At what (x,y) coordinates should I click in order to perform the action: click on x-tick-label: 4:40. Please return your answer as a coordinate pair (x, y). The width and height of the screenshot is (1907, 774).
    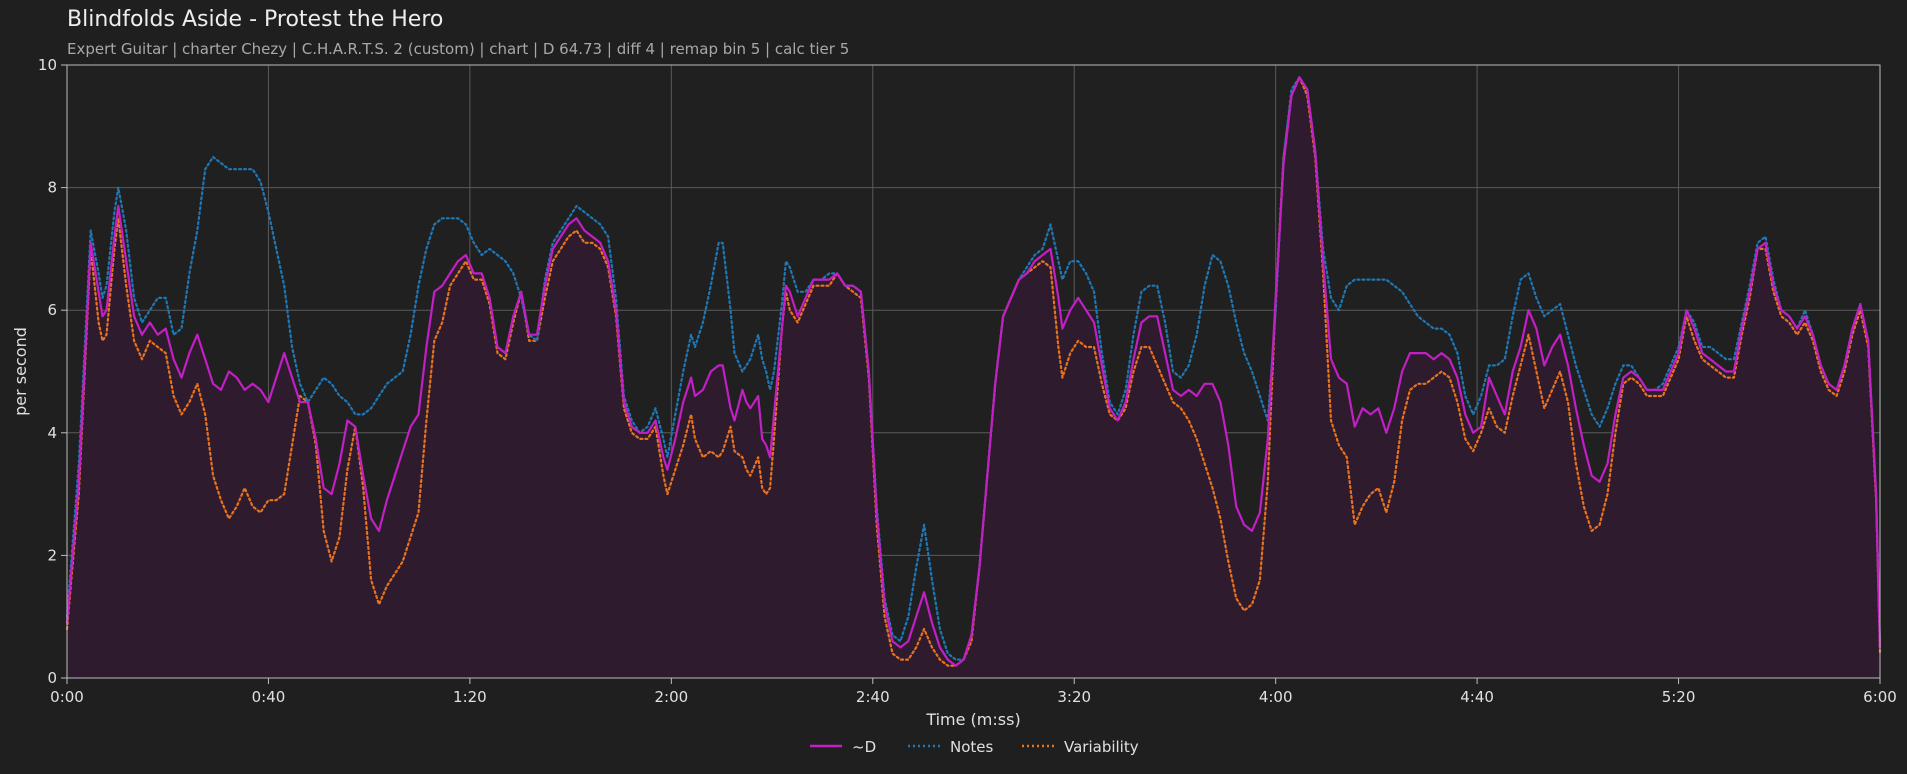
    Looking at the image, I should click on (1477, 697).